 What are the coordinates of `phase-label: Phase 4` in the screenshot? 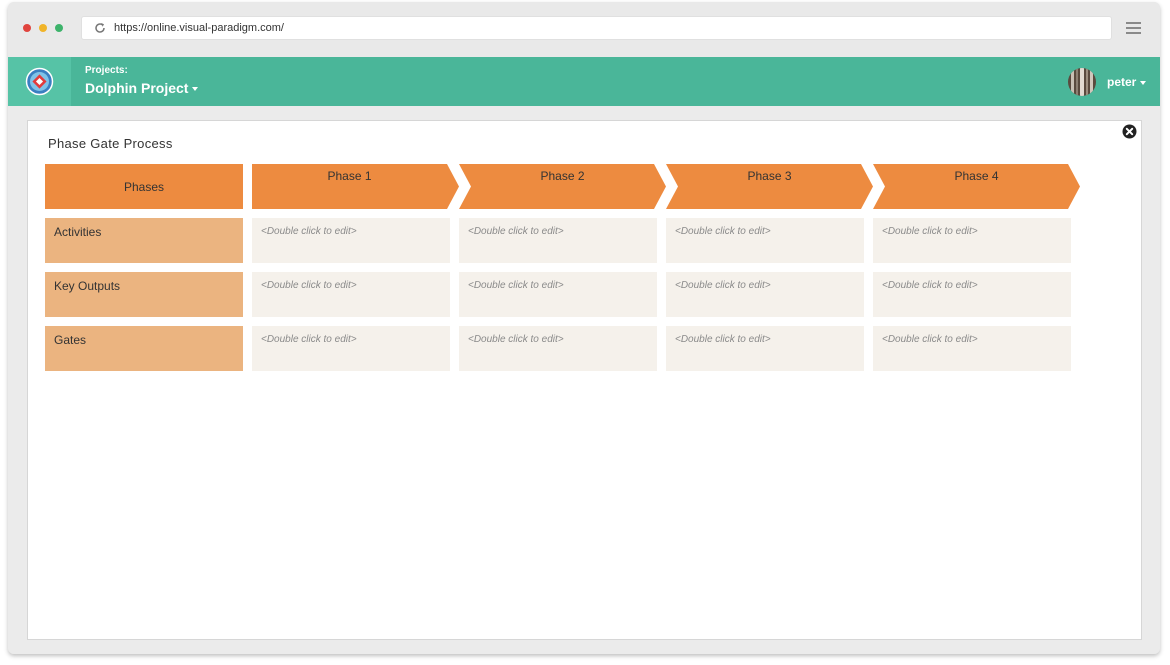 It's located at (976, 176).